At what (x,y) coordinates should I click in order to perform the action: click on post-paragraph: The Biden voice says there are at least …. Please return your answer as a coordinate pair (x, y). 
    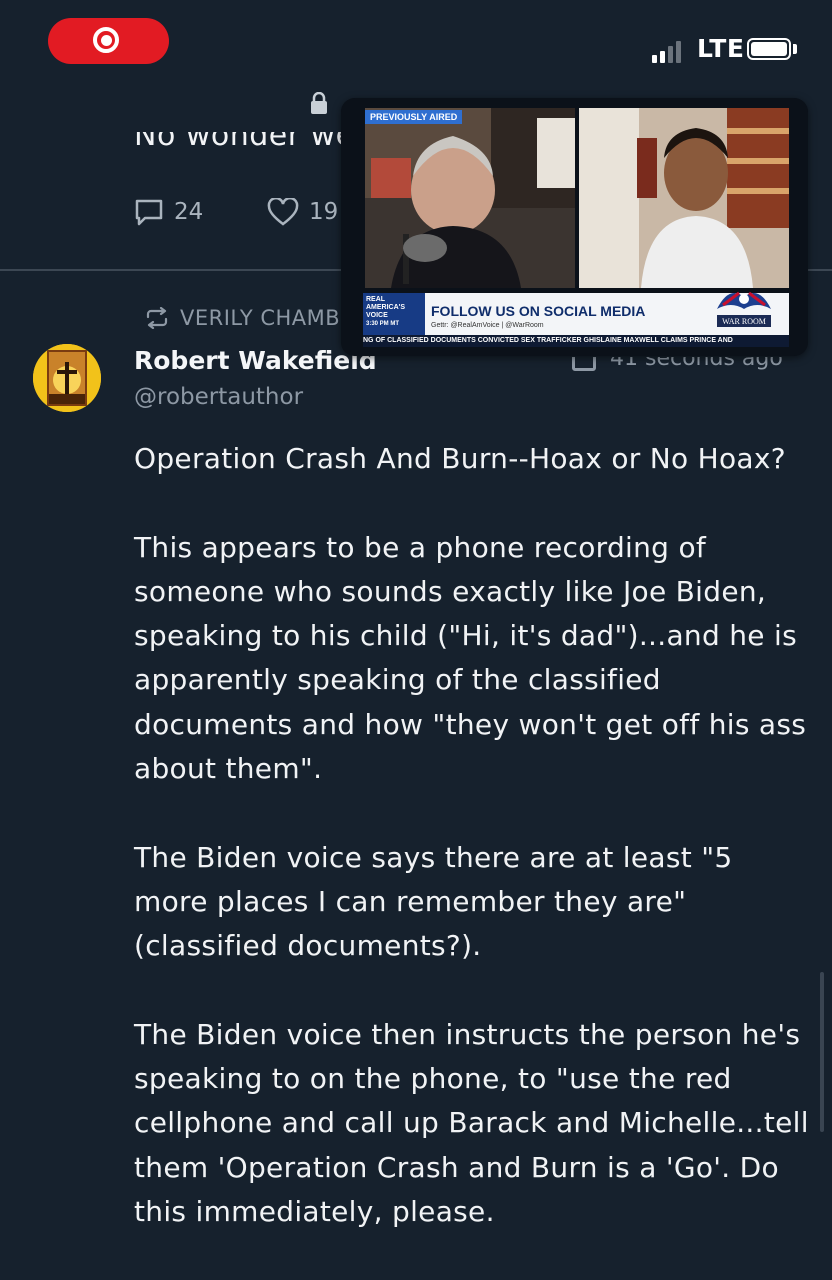
    Looking at the image, I should click on (433, 901).